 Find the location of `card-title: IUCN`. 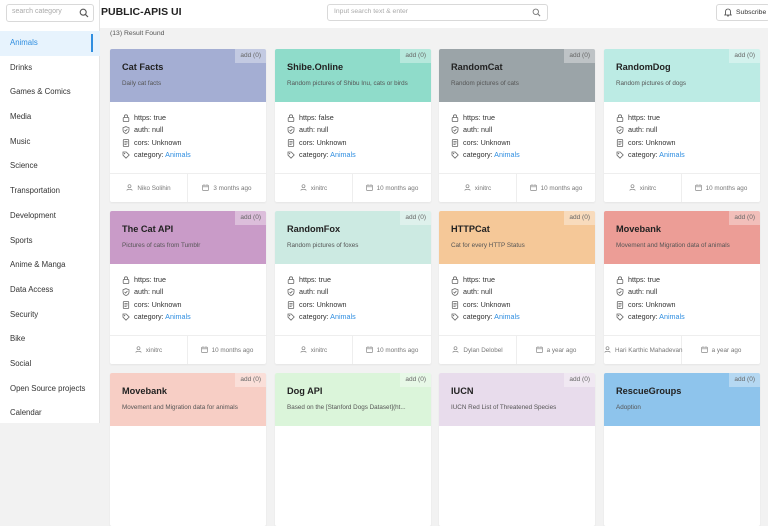

card-title: IUCN is located at coordinates (462, 391).